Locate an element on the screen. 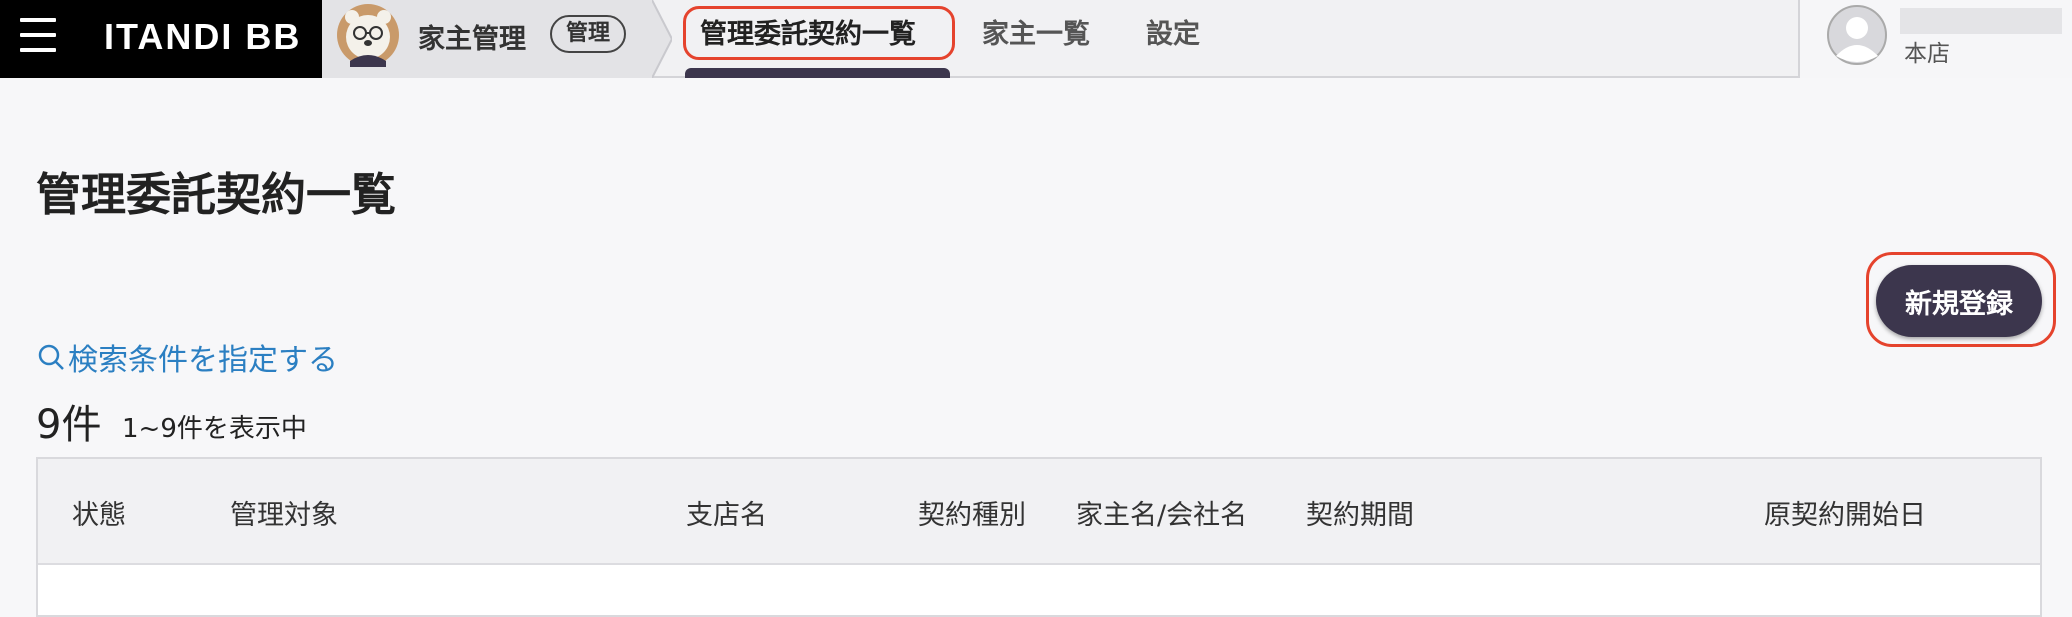  column-header-original-start: 原契約開始日 is located at coordinates (1845, 512).